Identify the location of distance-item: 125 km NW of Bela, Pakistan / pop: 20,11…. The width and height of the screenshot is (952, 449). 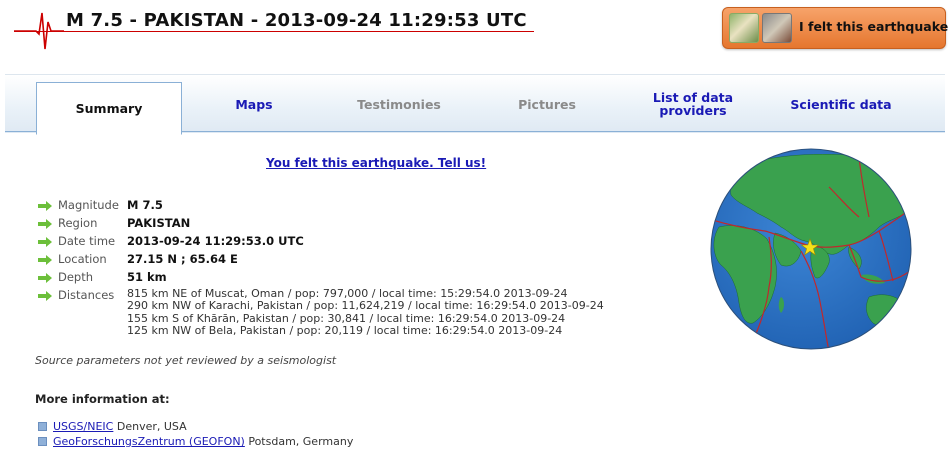
(345, 331).